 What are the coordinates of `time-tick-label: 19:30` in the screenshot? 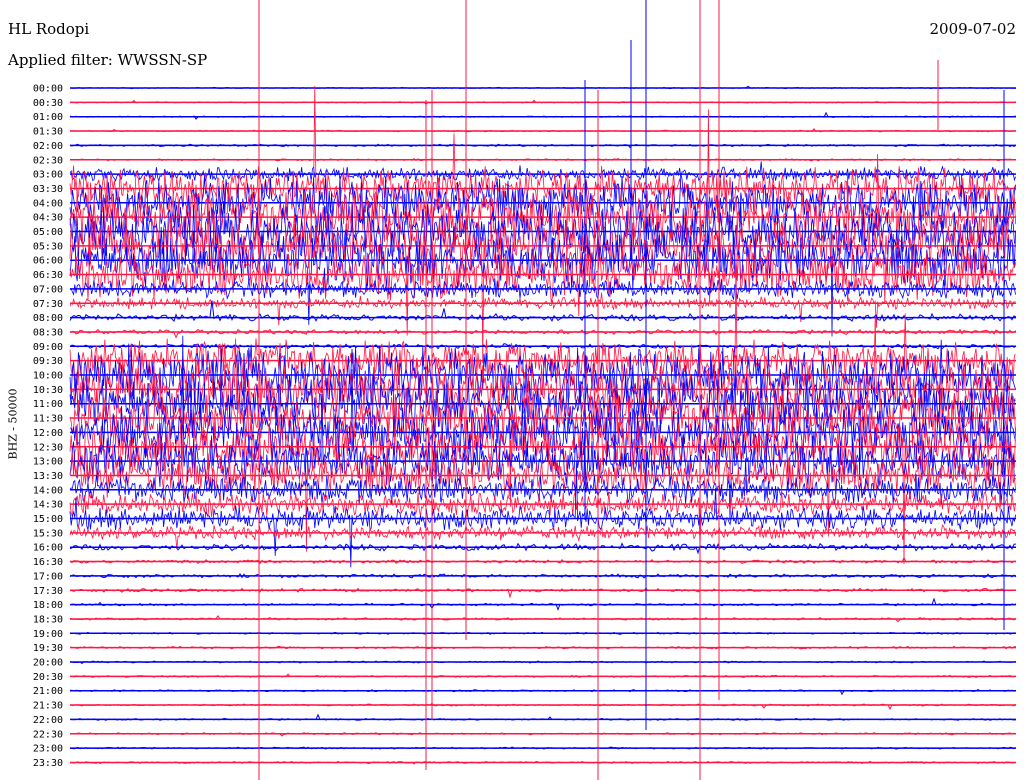 It's located at (48, 648).